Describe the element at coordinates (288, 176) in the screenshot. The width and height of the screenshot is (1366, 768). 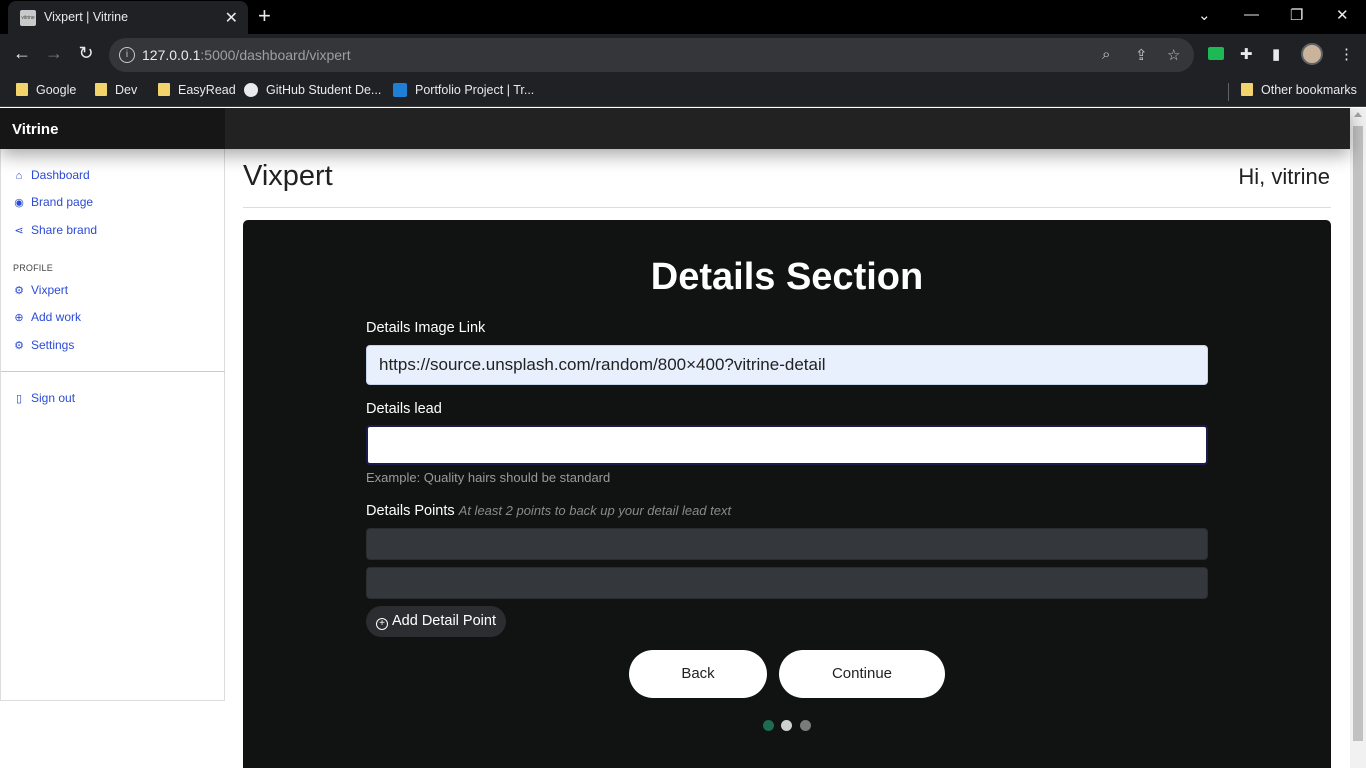
I see `page-title: Vixpert` at that location.